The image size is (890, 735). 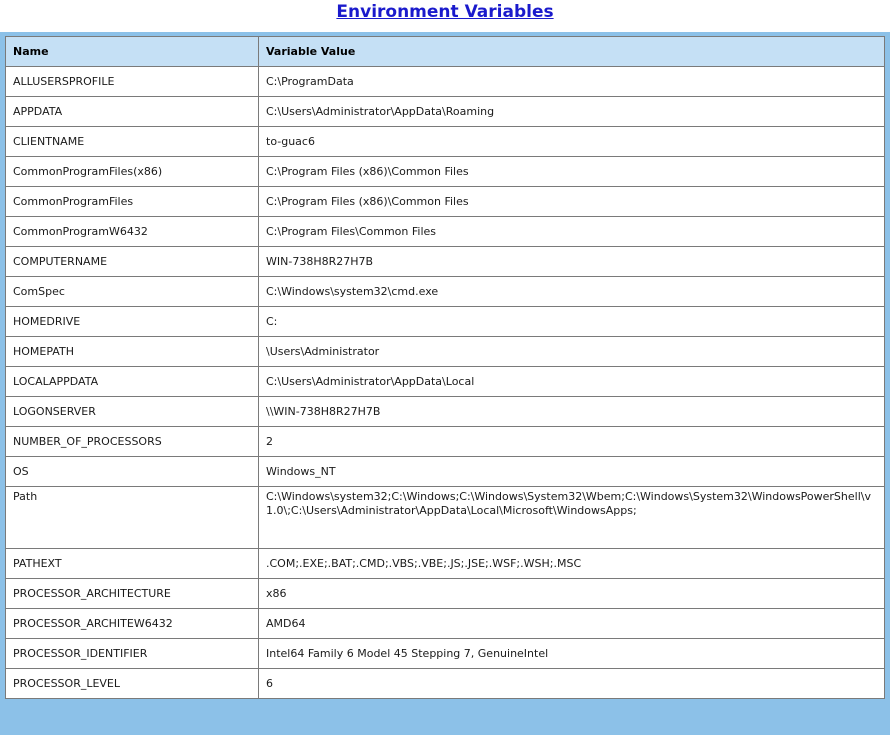 I want to click on var-name: PROCESSOR_LEVEL, so click(x=132, y=683).